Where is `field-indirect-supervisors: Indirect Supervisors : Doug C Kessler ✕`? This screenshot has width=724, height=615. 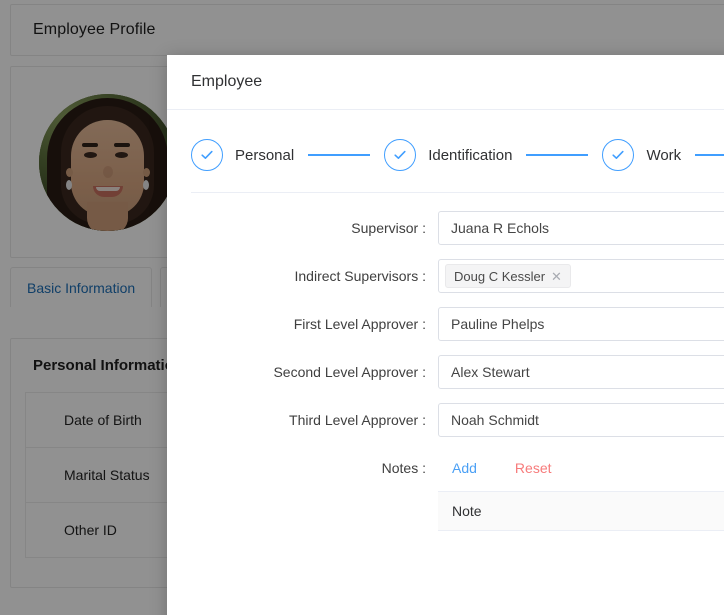
field-indirect-supervisors: Indirect Supervisors : Doug C Kessler ✕ is located at coordinates (445, 276).